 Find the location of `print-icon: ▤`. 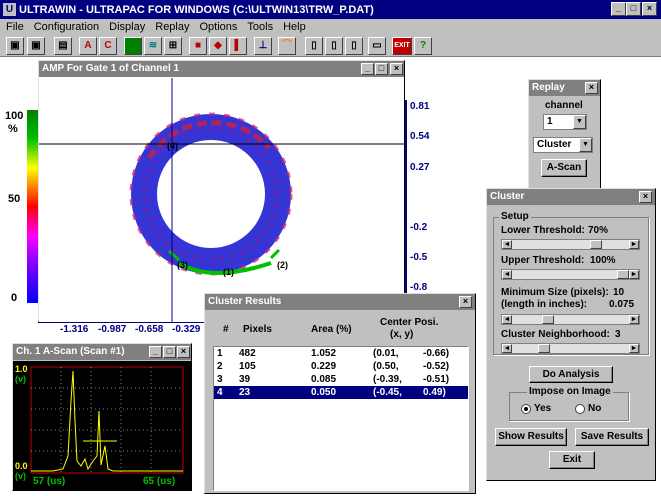

print-icon: ▤ is located at coordinates (63, 46).